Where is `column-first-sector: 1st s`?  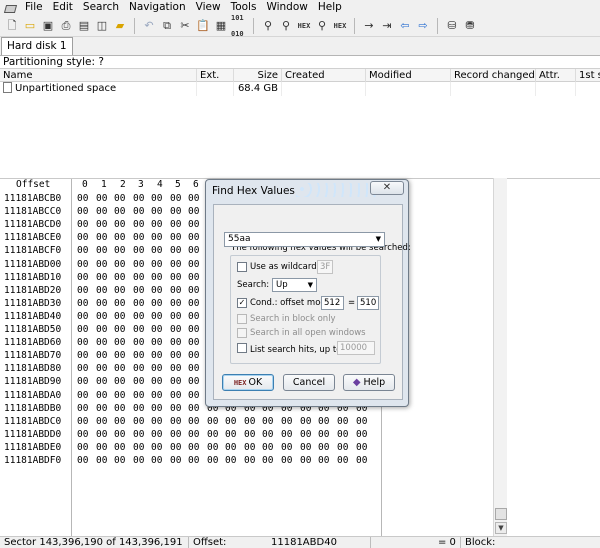 column-first-sector: 1st s is located at coordinates (588, 75).